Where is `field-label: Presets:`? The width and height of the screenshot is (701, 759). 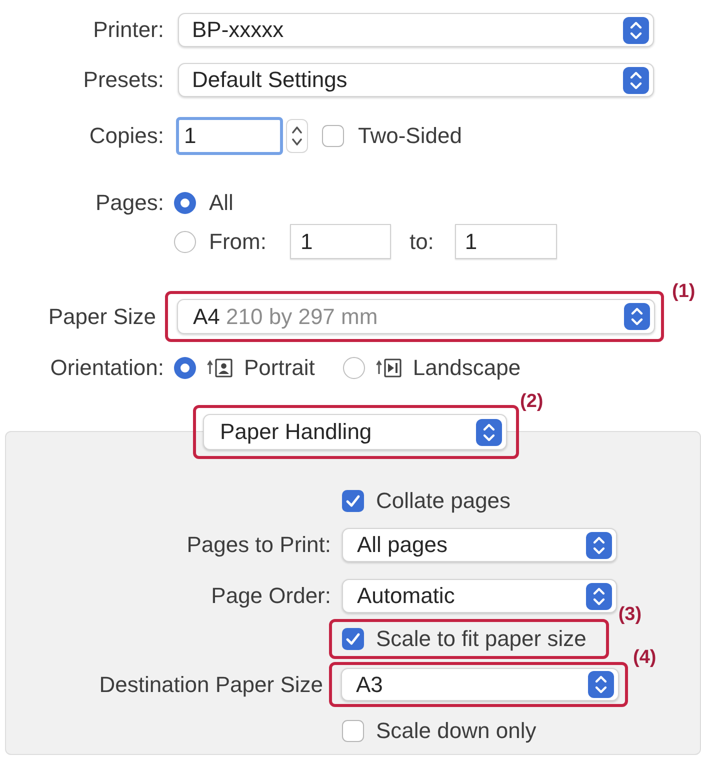
field-label: Presets: is located at coordinates (123, 80).